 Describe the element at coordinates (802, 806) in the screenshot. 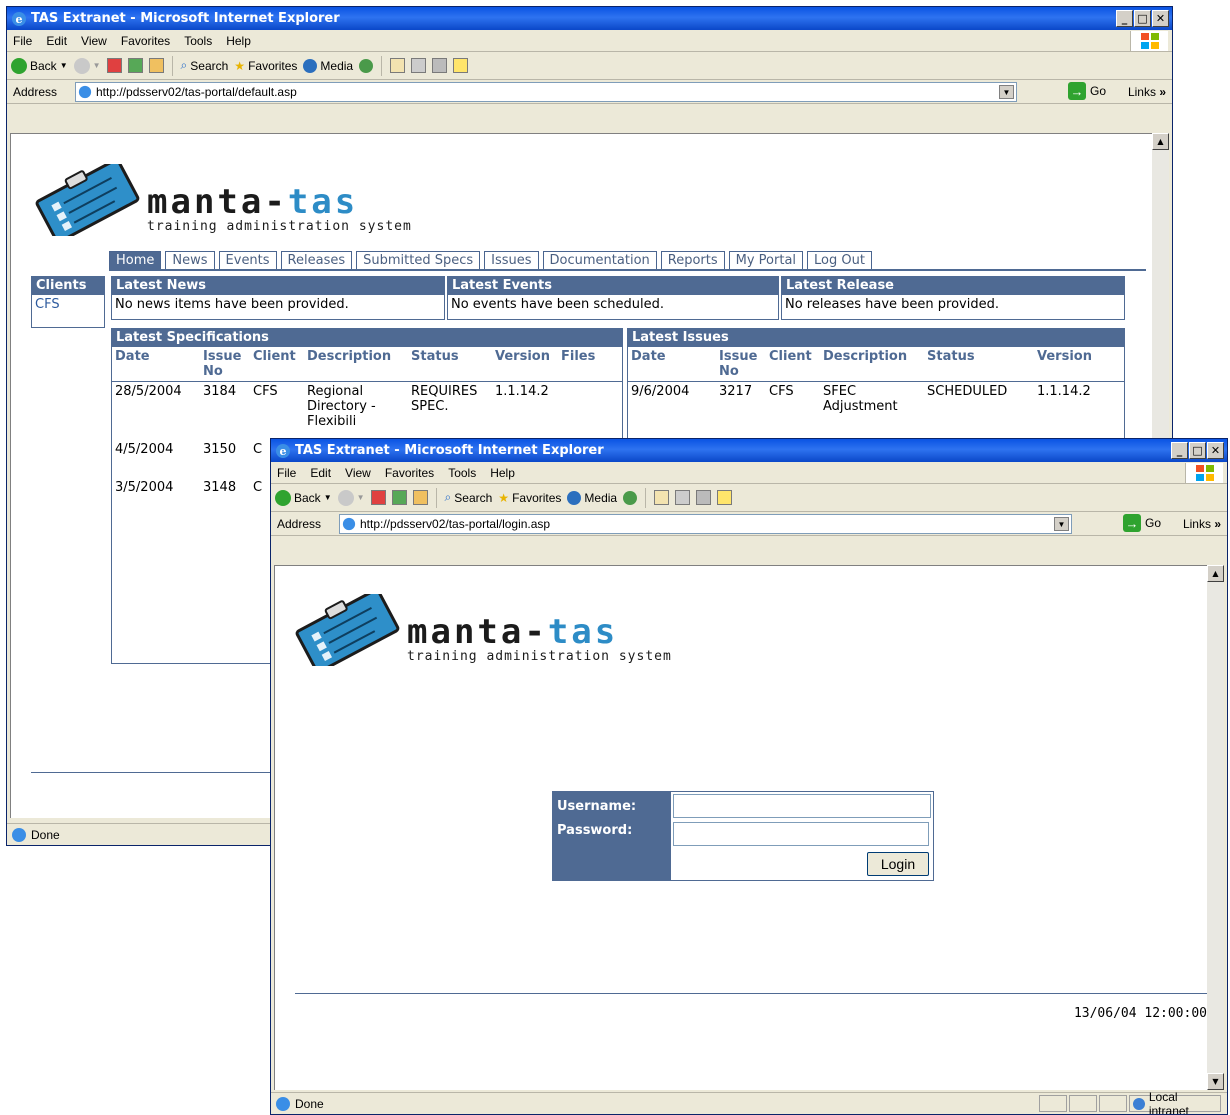

I see `username-input` at that location.